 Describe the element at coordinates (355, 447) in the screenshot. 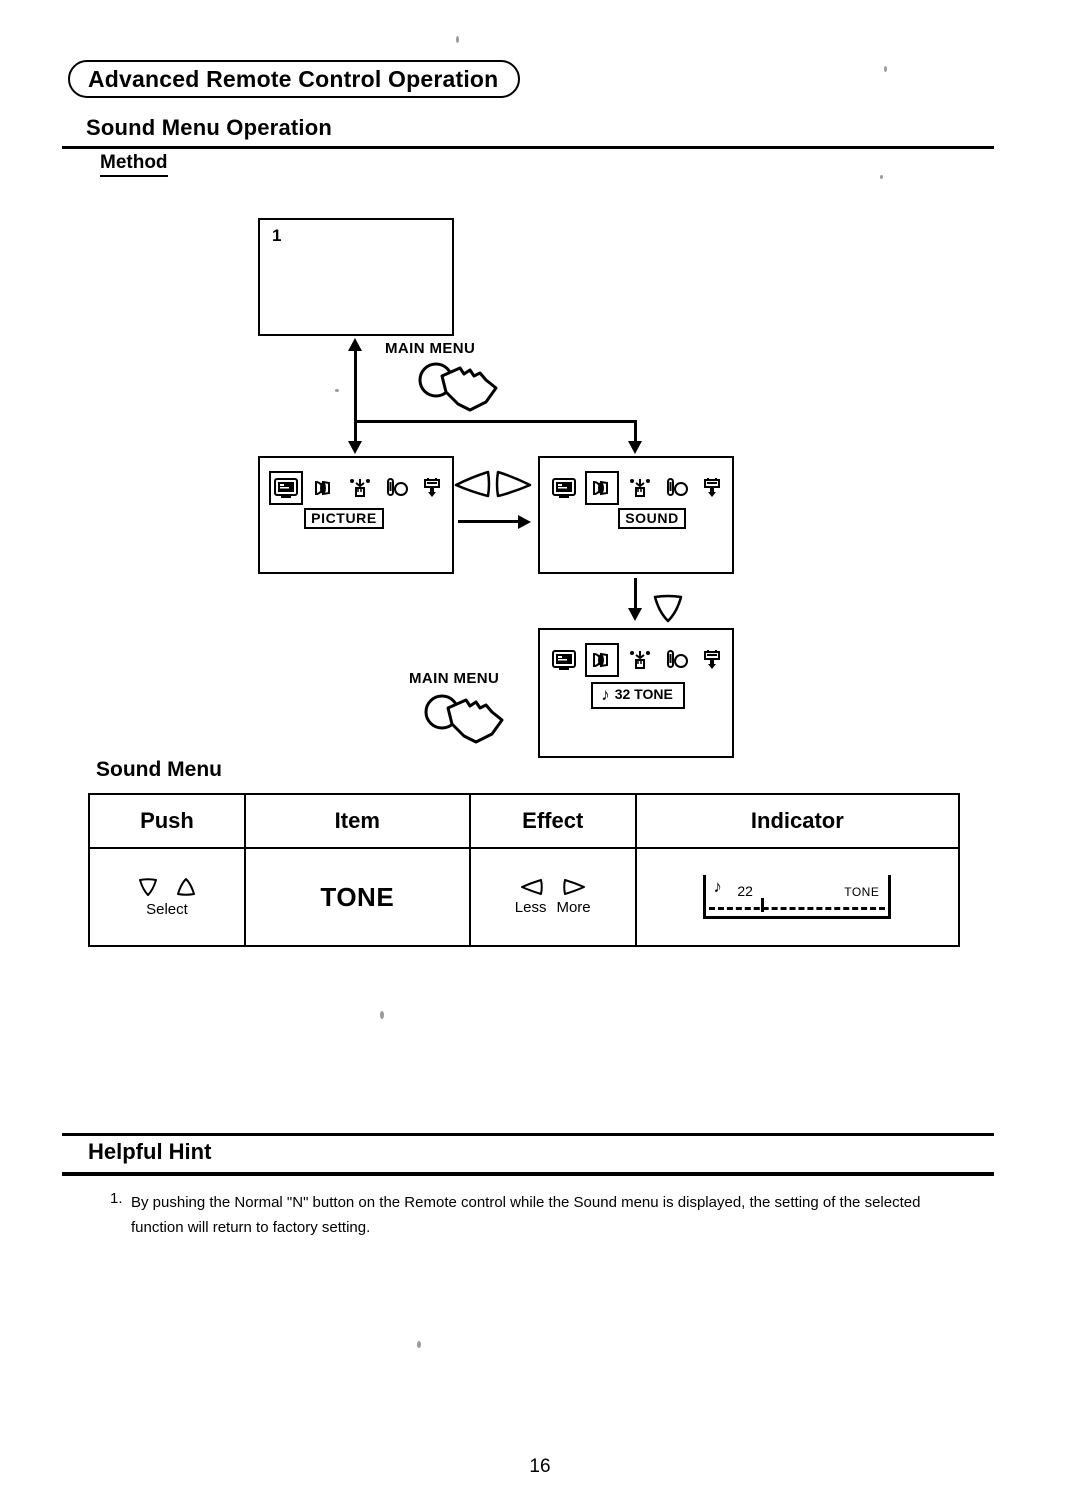

I see `flow-arrow-down-picture` at that location.